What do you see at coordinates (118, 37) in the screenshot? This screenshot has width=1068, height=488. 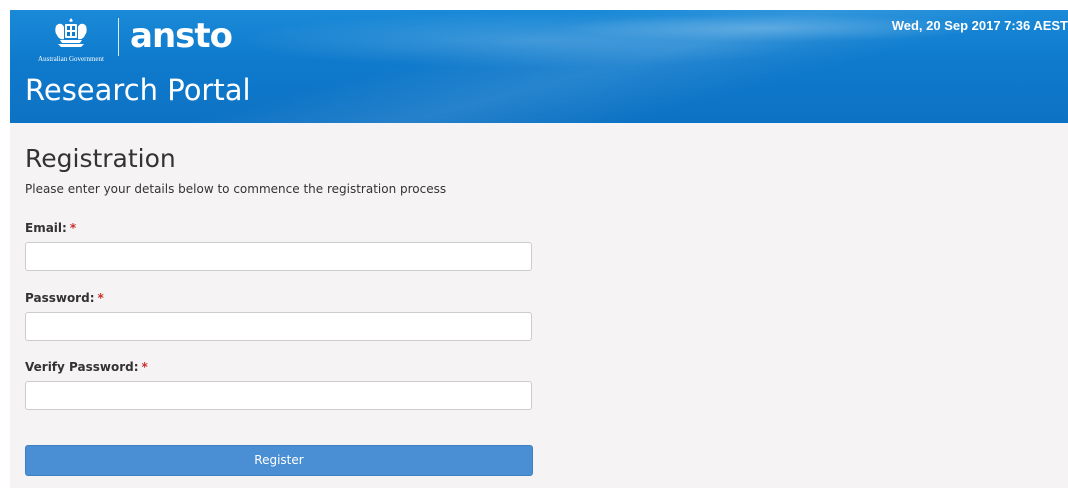 I see `logo-divider` at bounding box center [118, 37].